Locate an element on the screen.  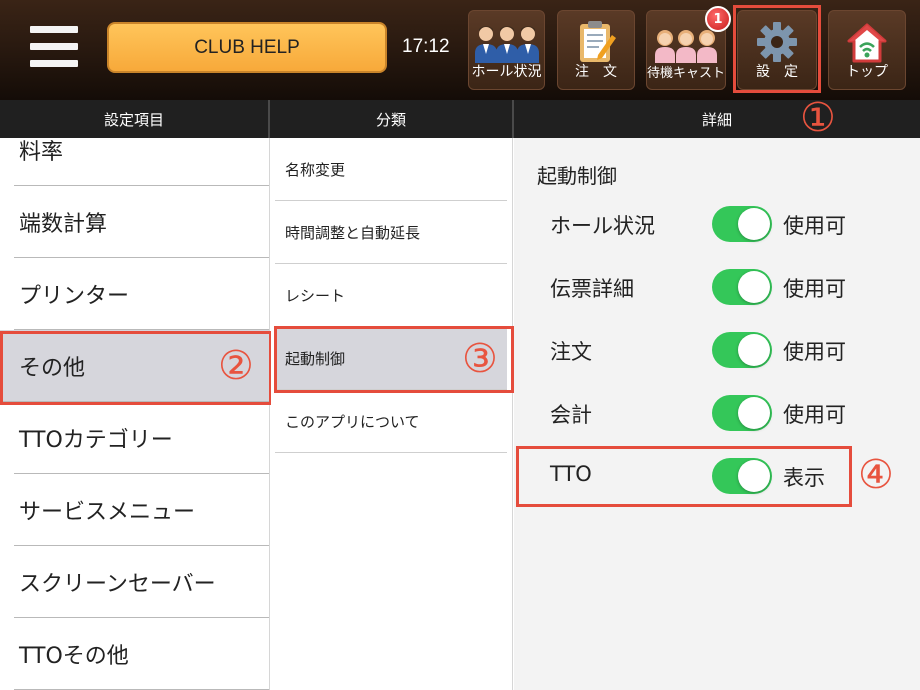
notification-badge: 1 is located at coordinates (718, 19).